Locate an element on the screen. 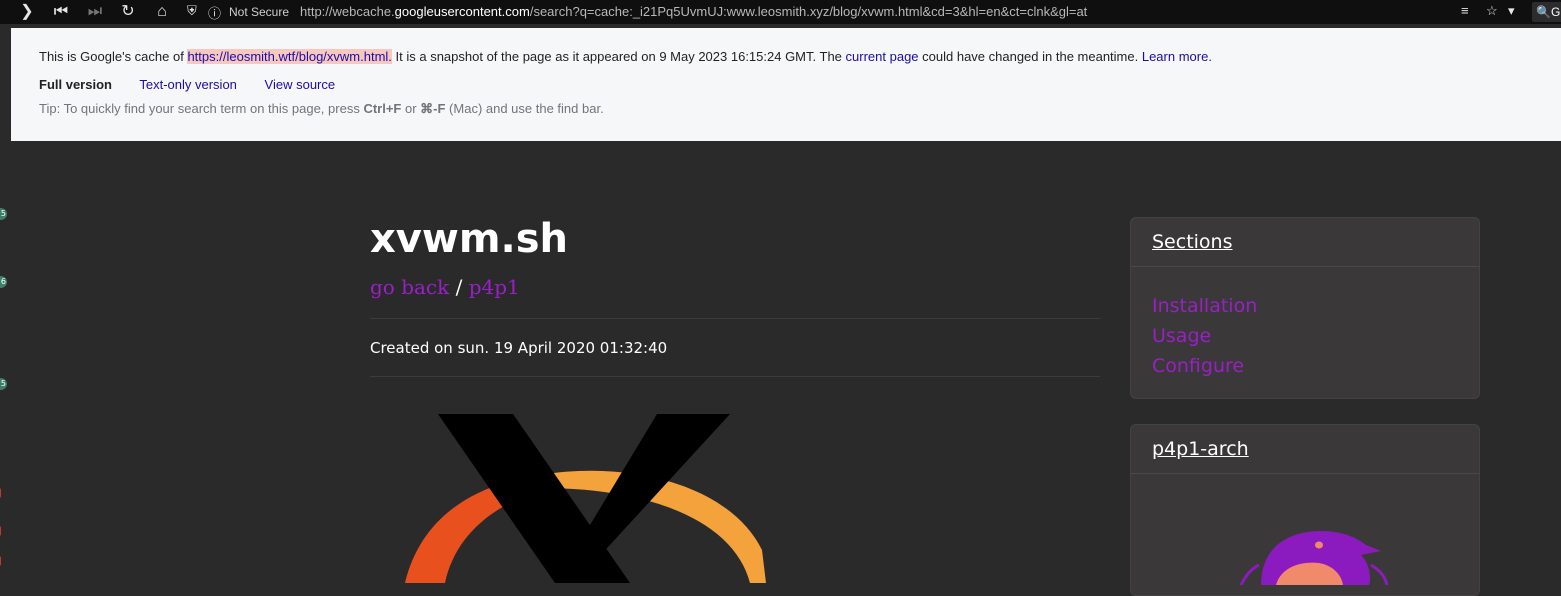 This screenshot has width=1561, height=596. sections-card: Sections Installation Usage Configure is located at coordinates (1305, 308).